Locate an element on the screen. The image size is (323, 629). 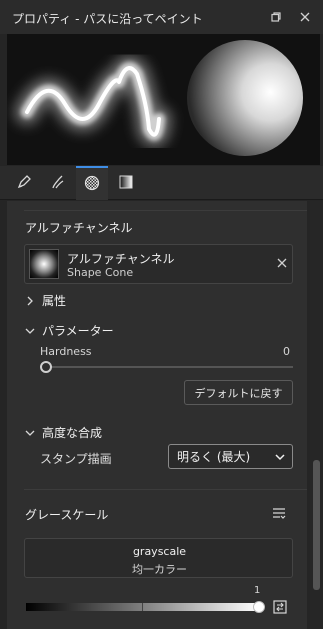
attributes-toggle: 属性 is located at coordinates (45, 300).